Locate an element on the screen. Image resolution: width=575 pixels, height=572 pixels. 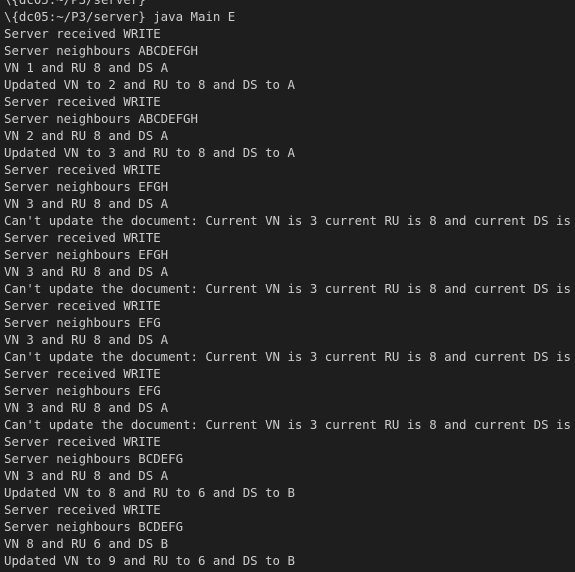
output-line: Updated VN to 2 and RU to 8 and DS to A is located at coordinates (149, 84).